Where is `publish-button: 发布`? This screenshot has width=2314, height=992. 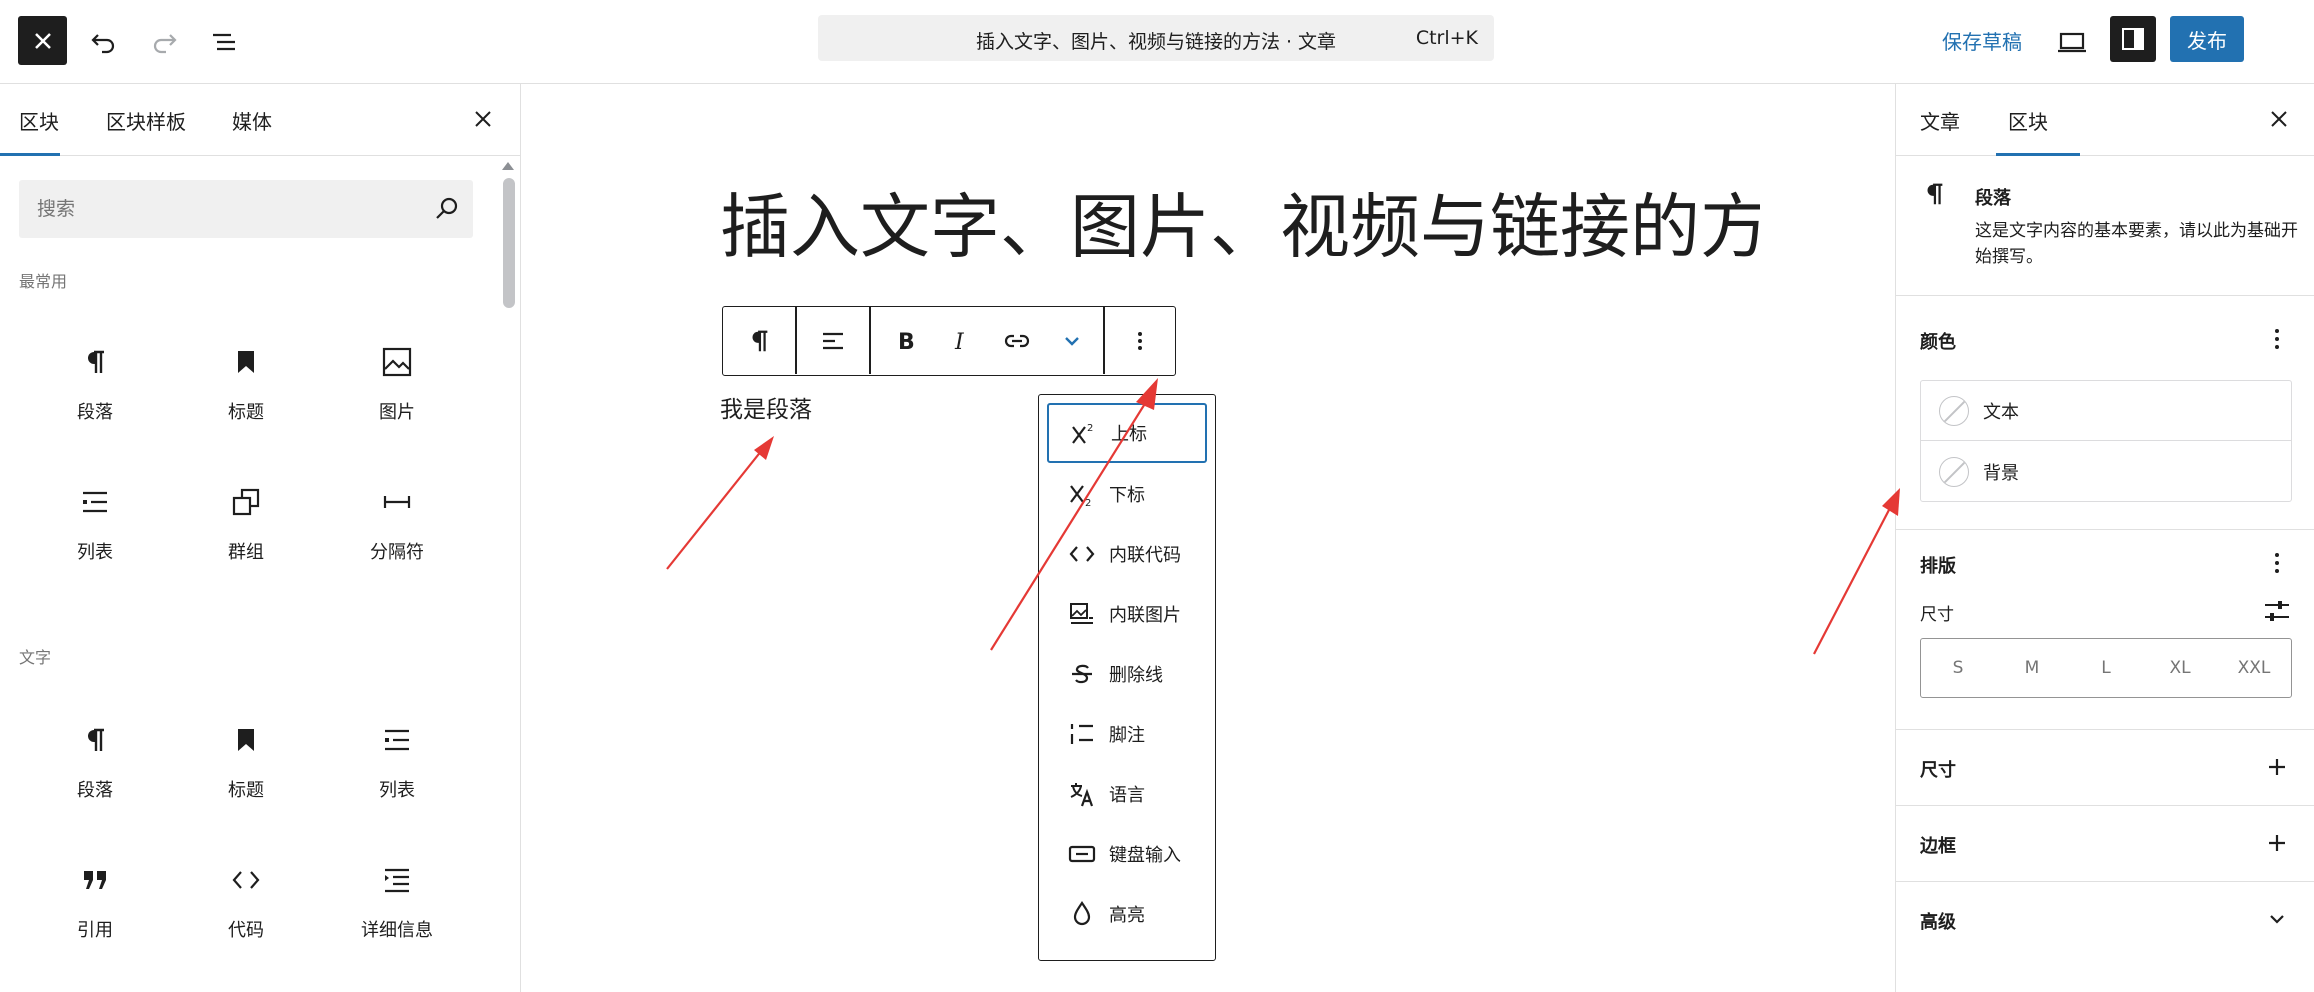
publish-button: 发布 is located at coordinates (2207, 39).